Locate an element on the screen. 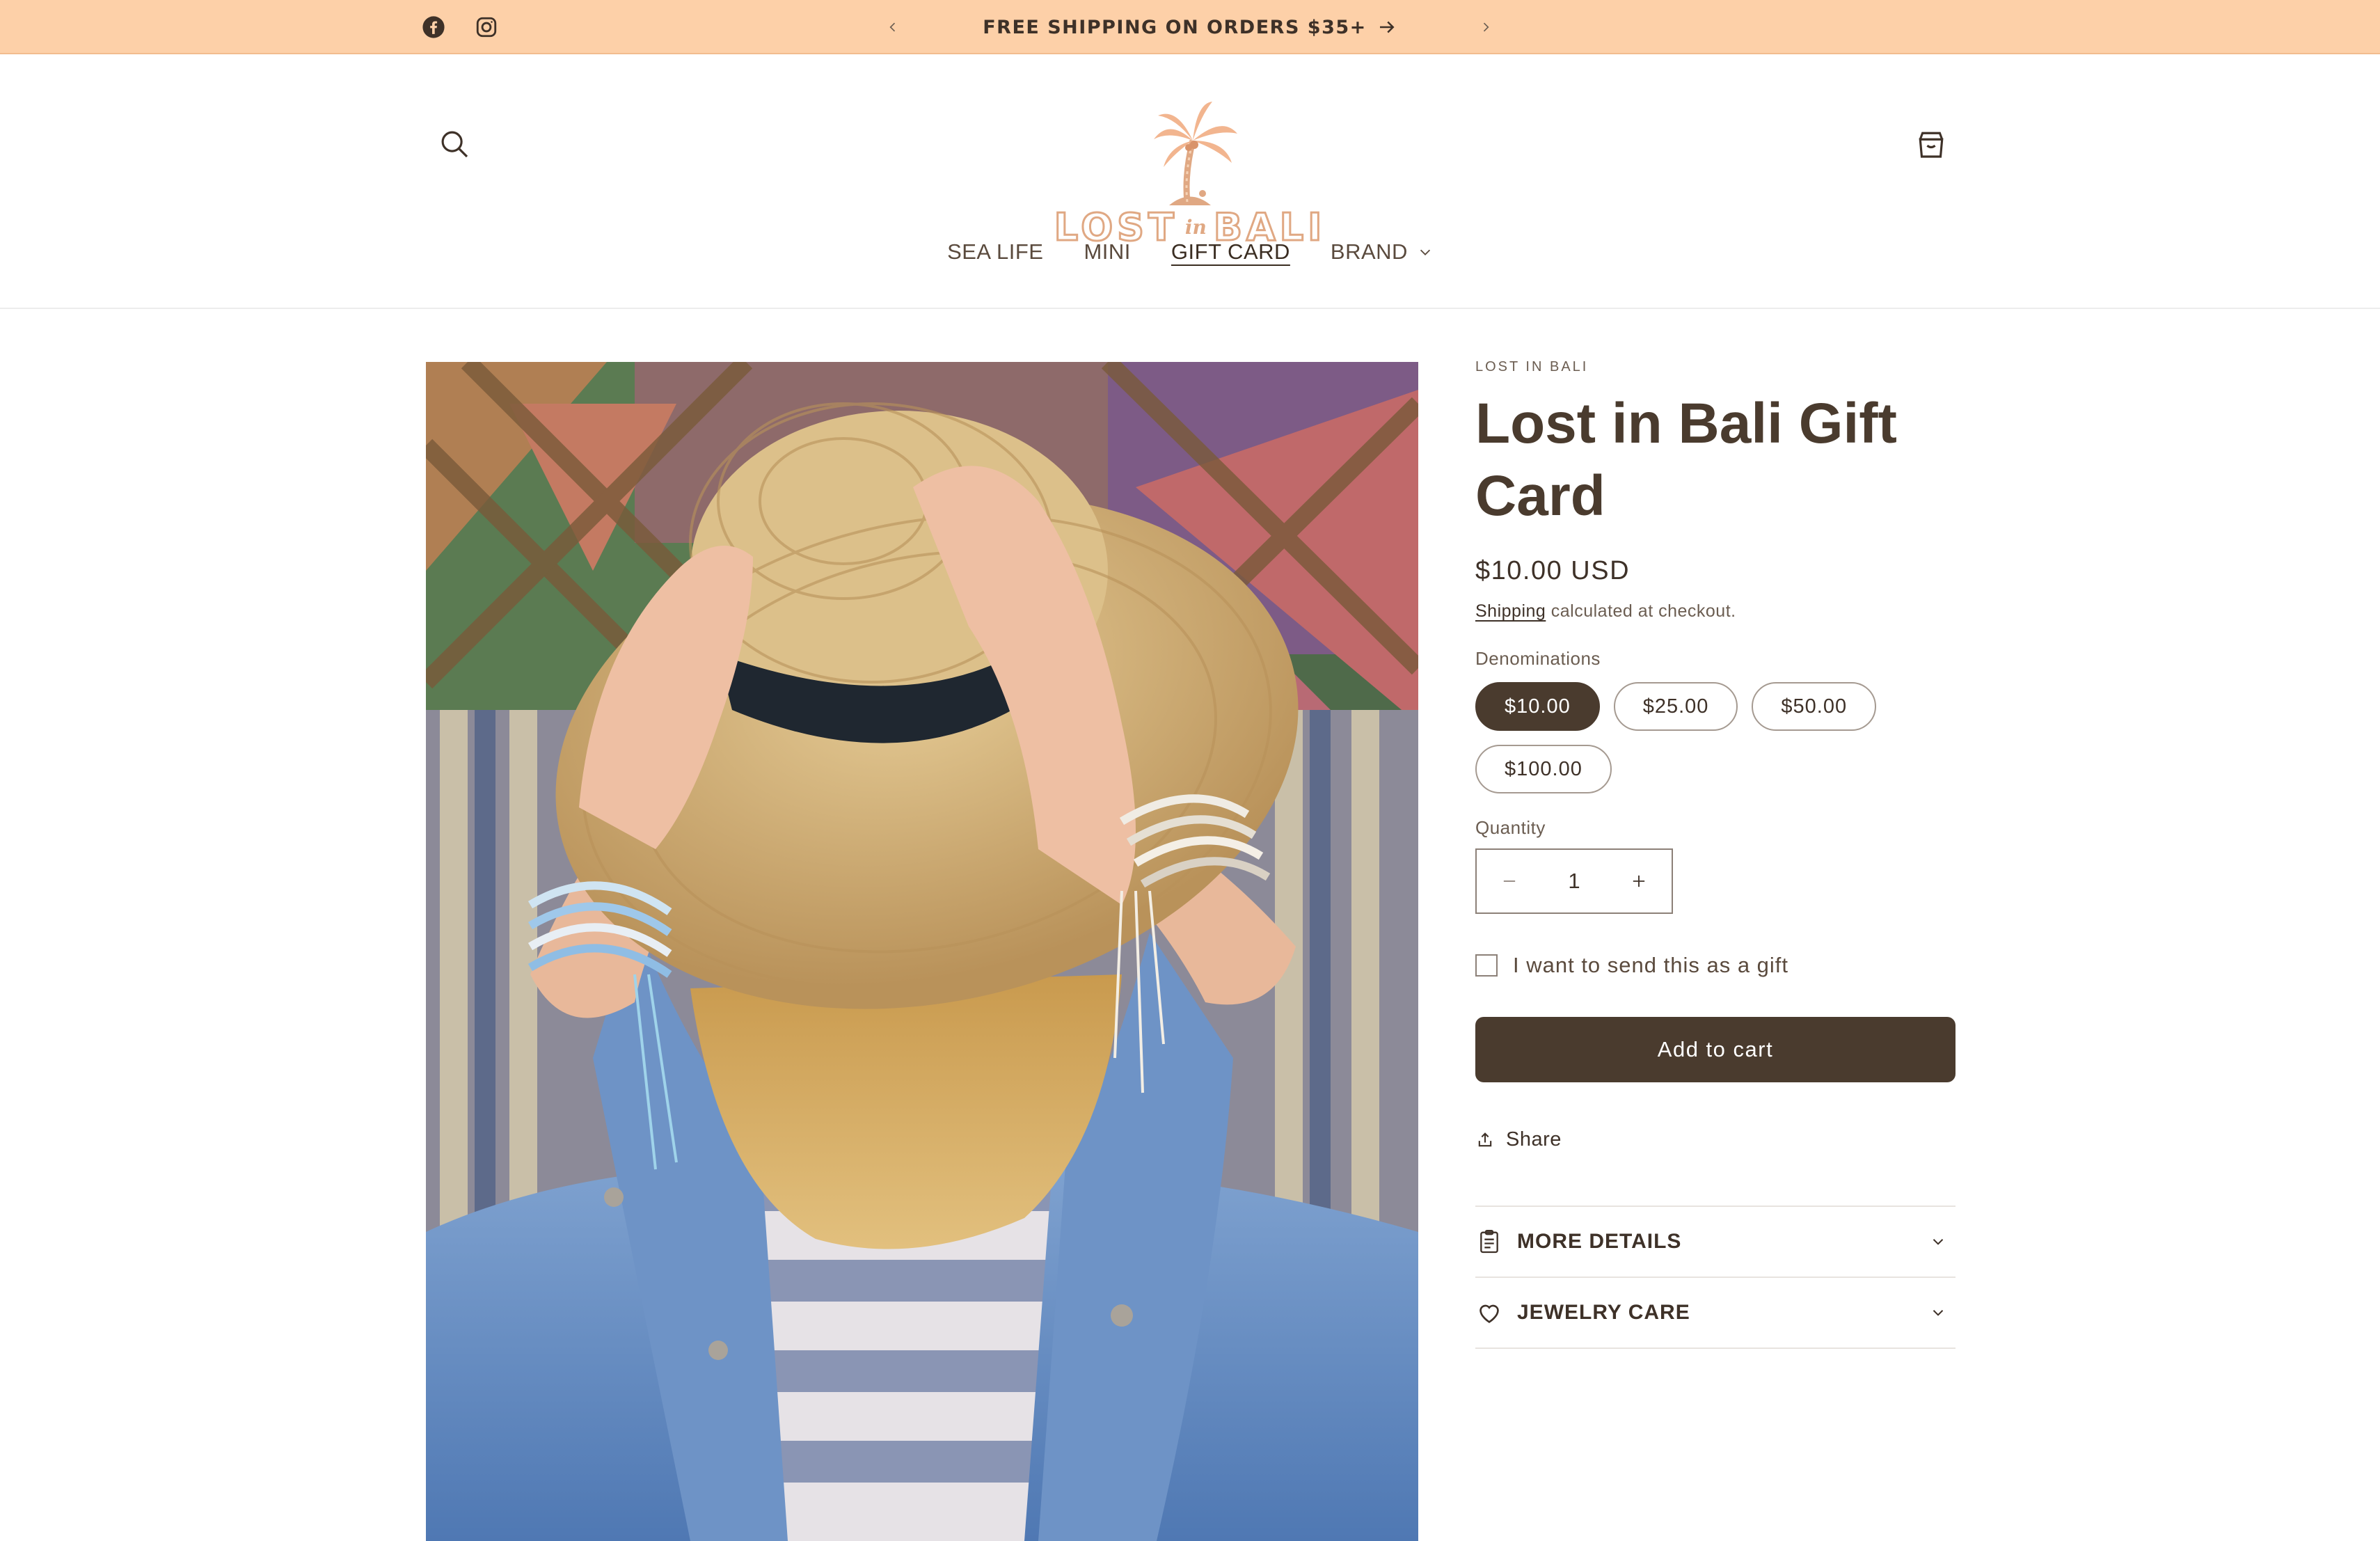  shipping-note: Shipping calculated at checkout. is located at coordinates (1715, 611).